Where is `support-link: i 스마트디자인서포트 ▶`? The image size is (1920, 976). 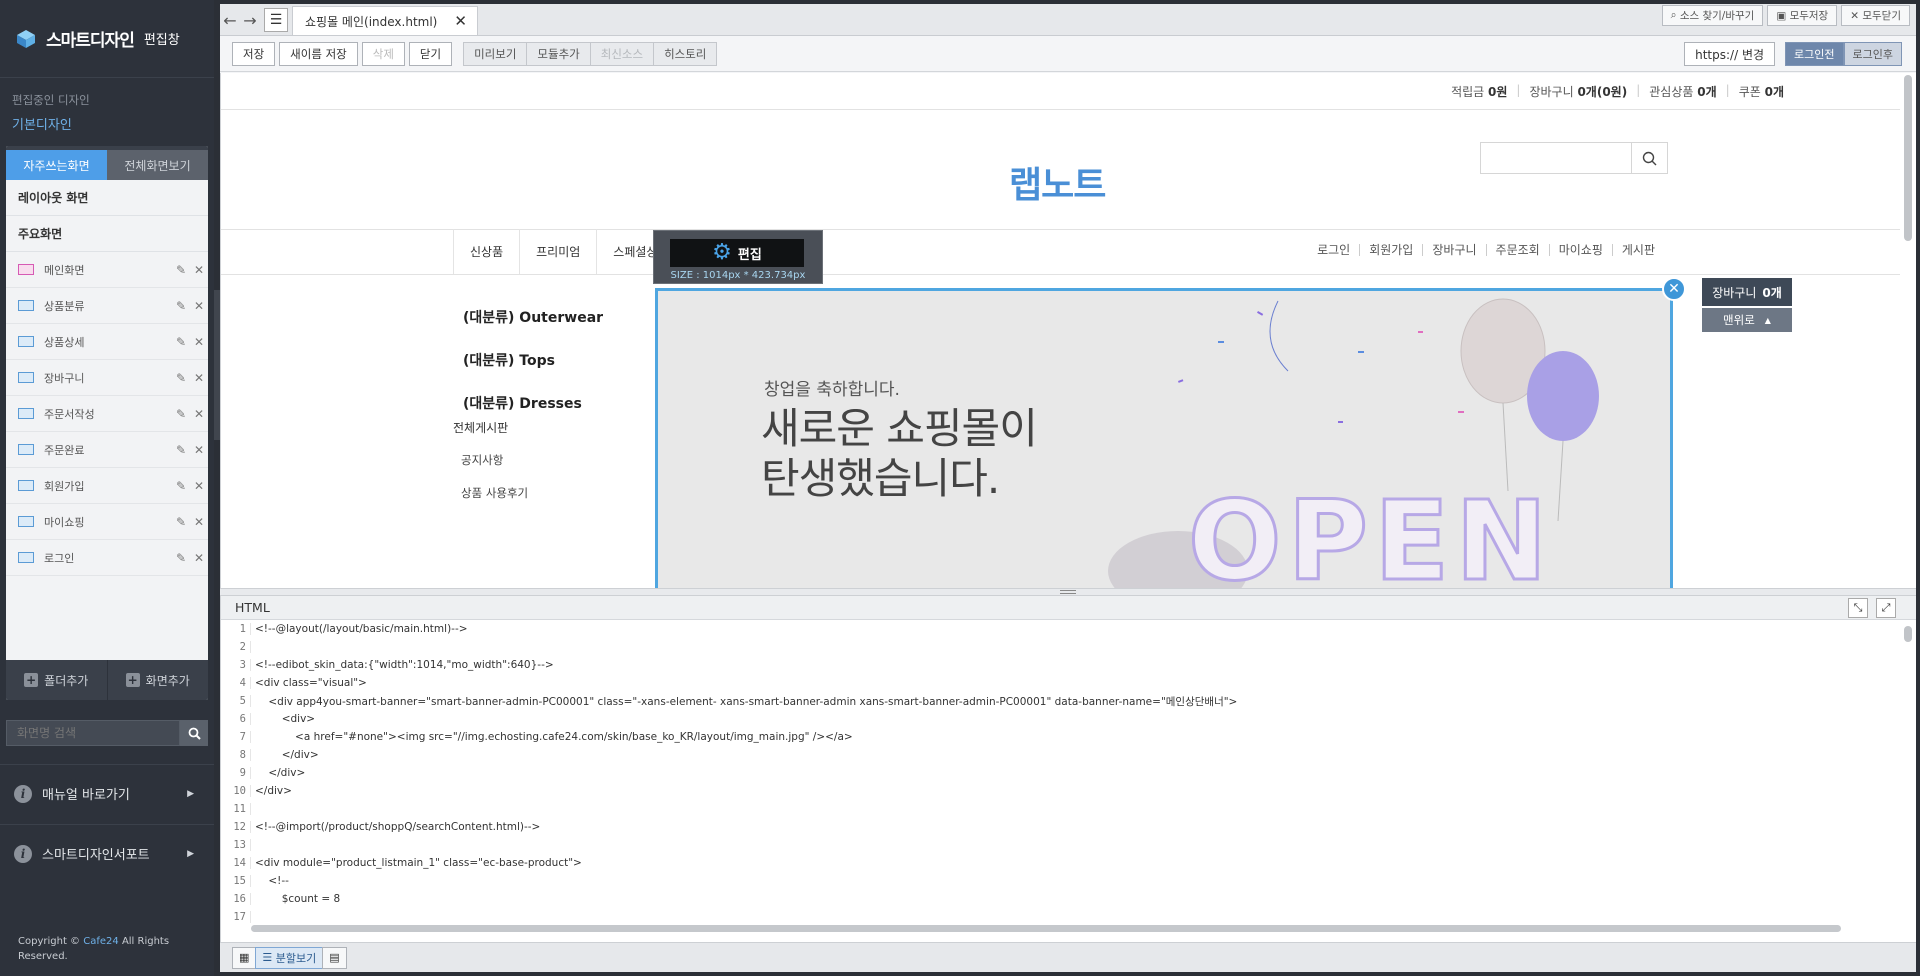
support-link: i 스마트디자인서포트 ▶ is located at coordinates (107, 853).